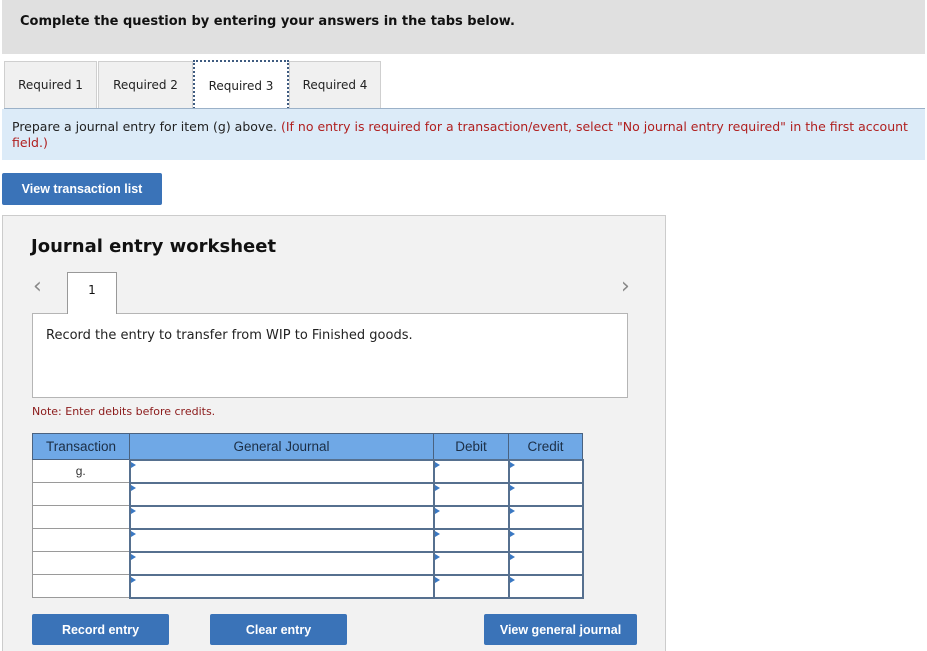 The image size is (927, 651). I want to click on clear-entry-button: Clear entry, so click(278, 629).